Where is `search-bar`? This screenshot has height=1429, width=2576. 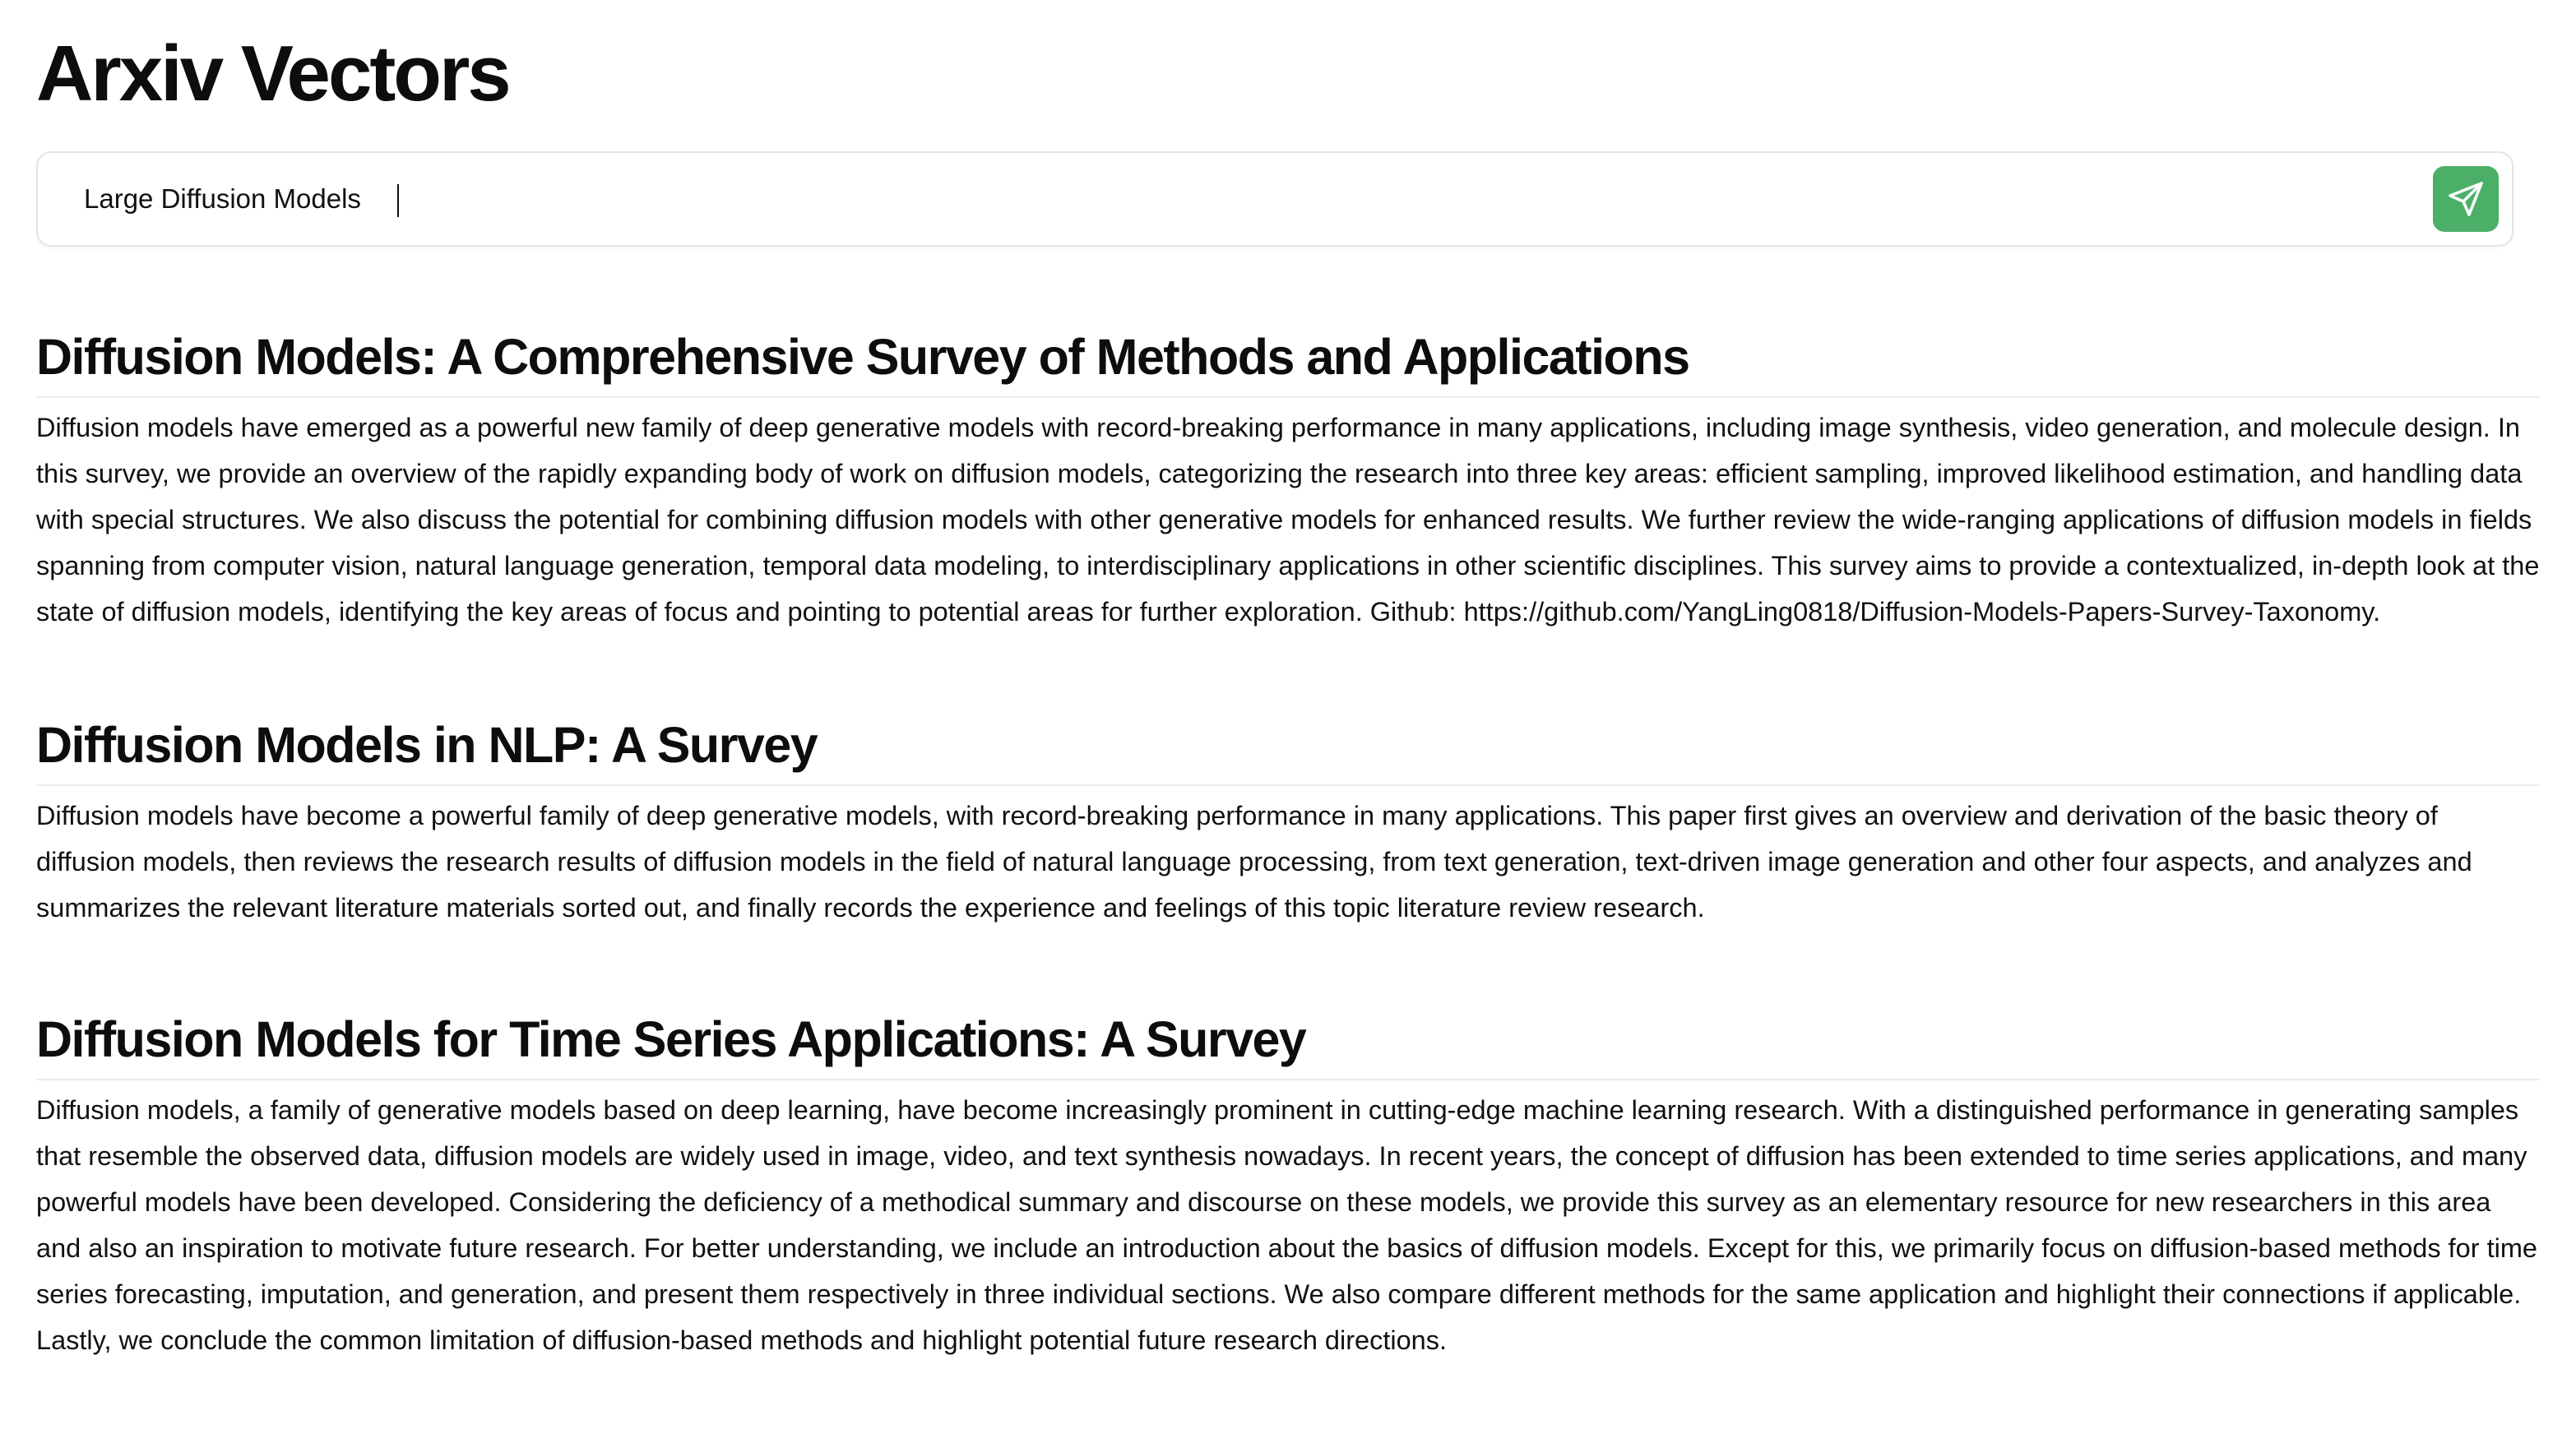
search-bar is located at coordinates (1275, 199).